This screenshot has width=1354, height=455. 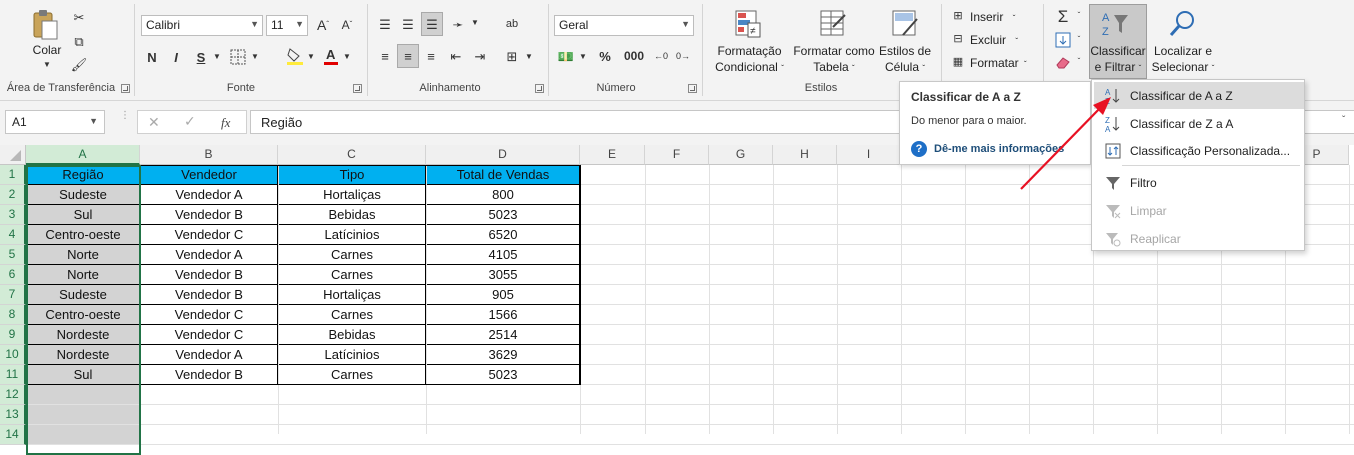 I want to click on font-size-combo: 11 ▼, so click(x=287, y=25).